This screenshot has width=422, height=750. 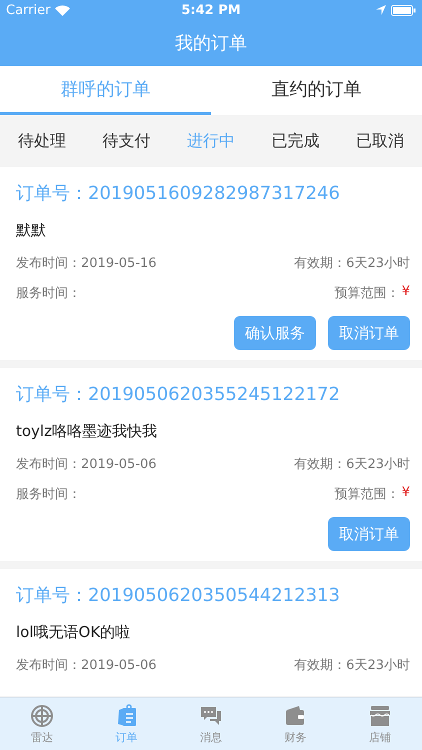 What do you see at coordinates (211, 724) in the screenshot?
I see `tab-bar-item: 消息` at bounding box center [211, 724].